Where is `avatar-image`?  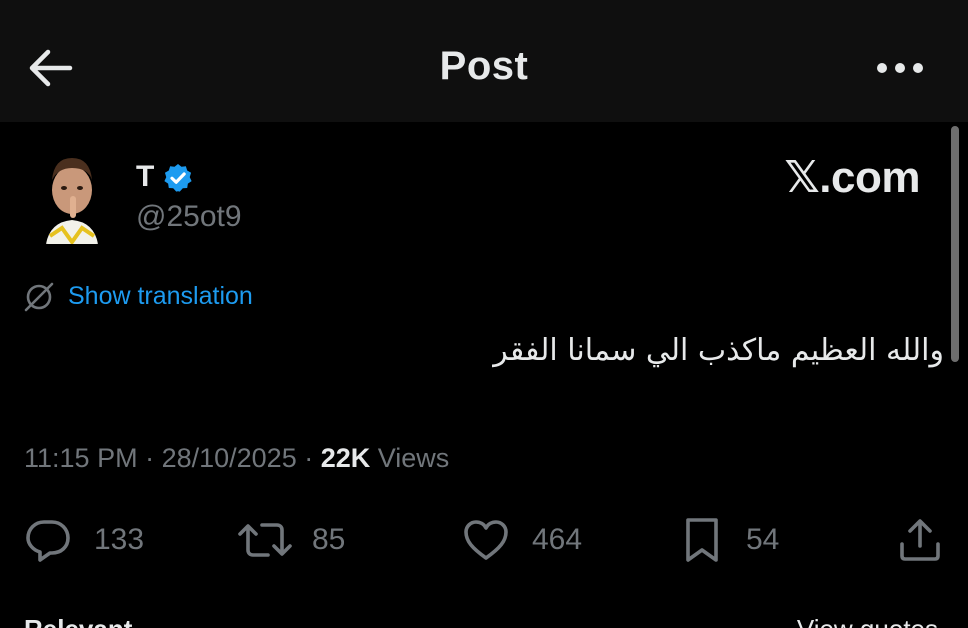 avatar-image is located at coordinates (72, 198).